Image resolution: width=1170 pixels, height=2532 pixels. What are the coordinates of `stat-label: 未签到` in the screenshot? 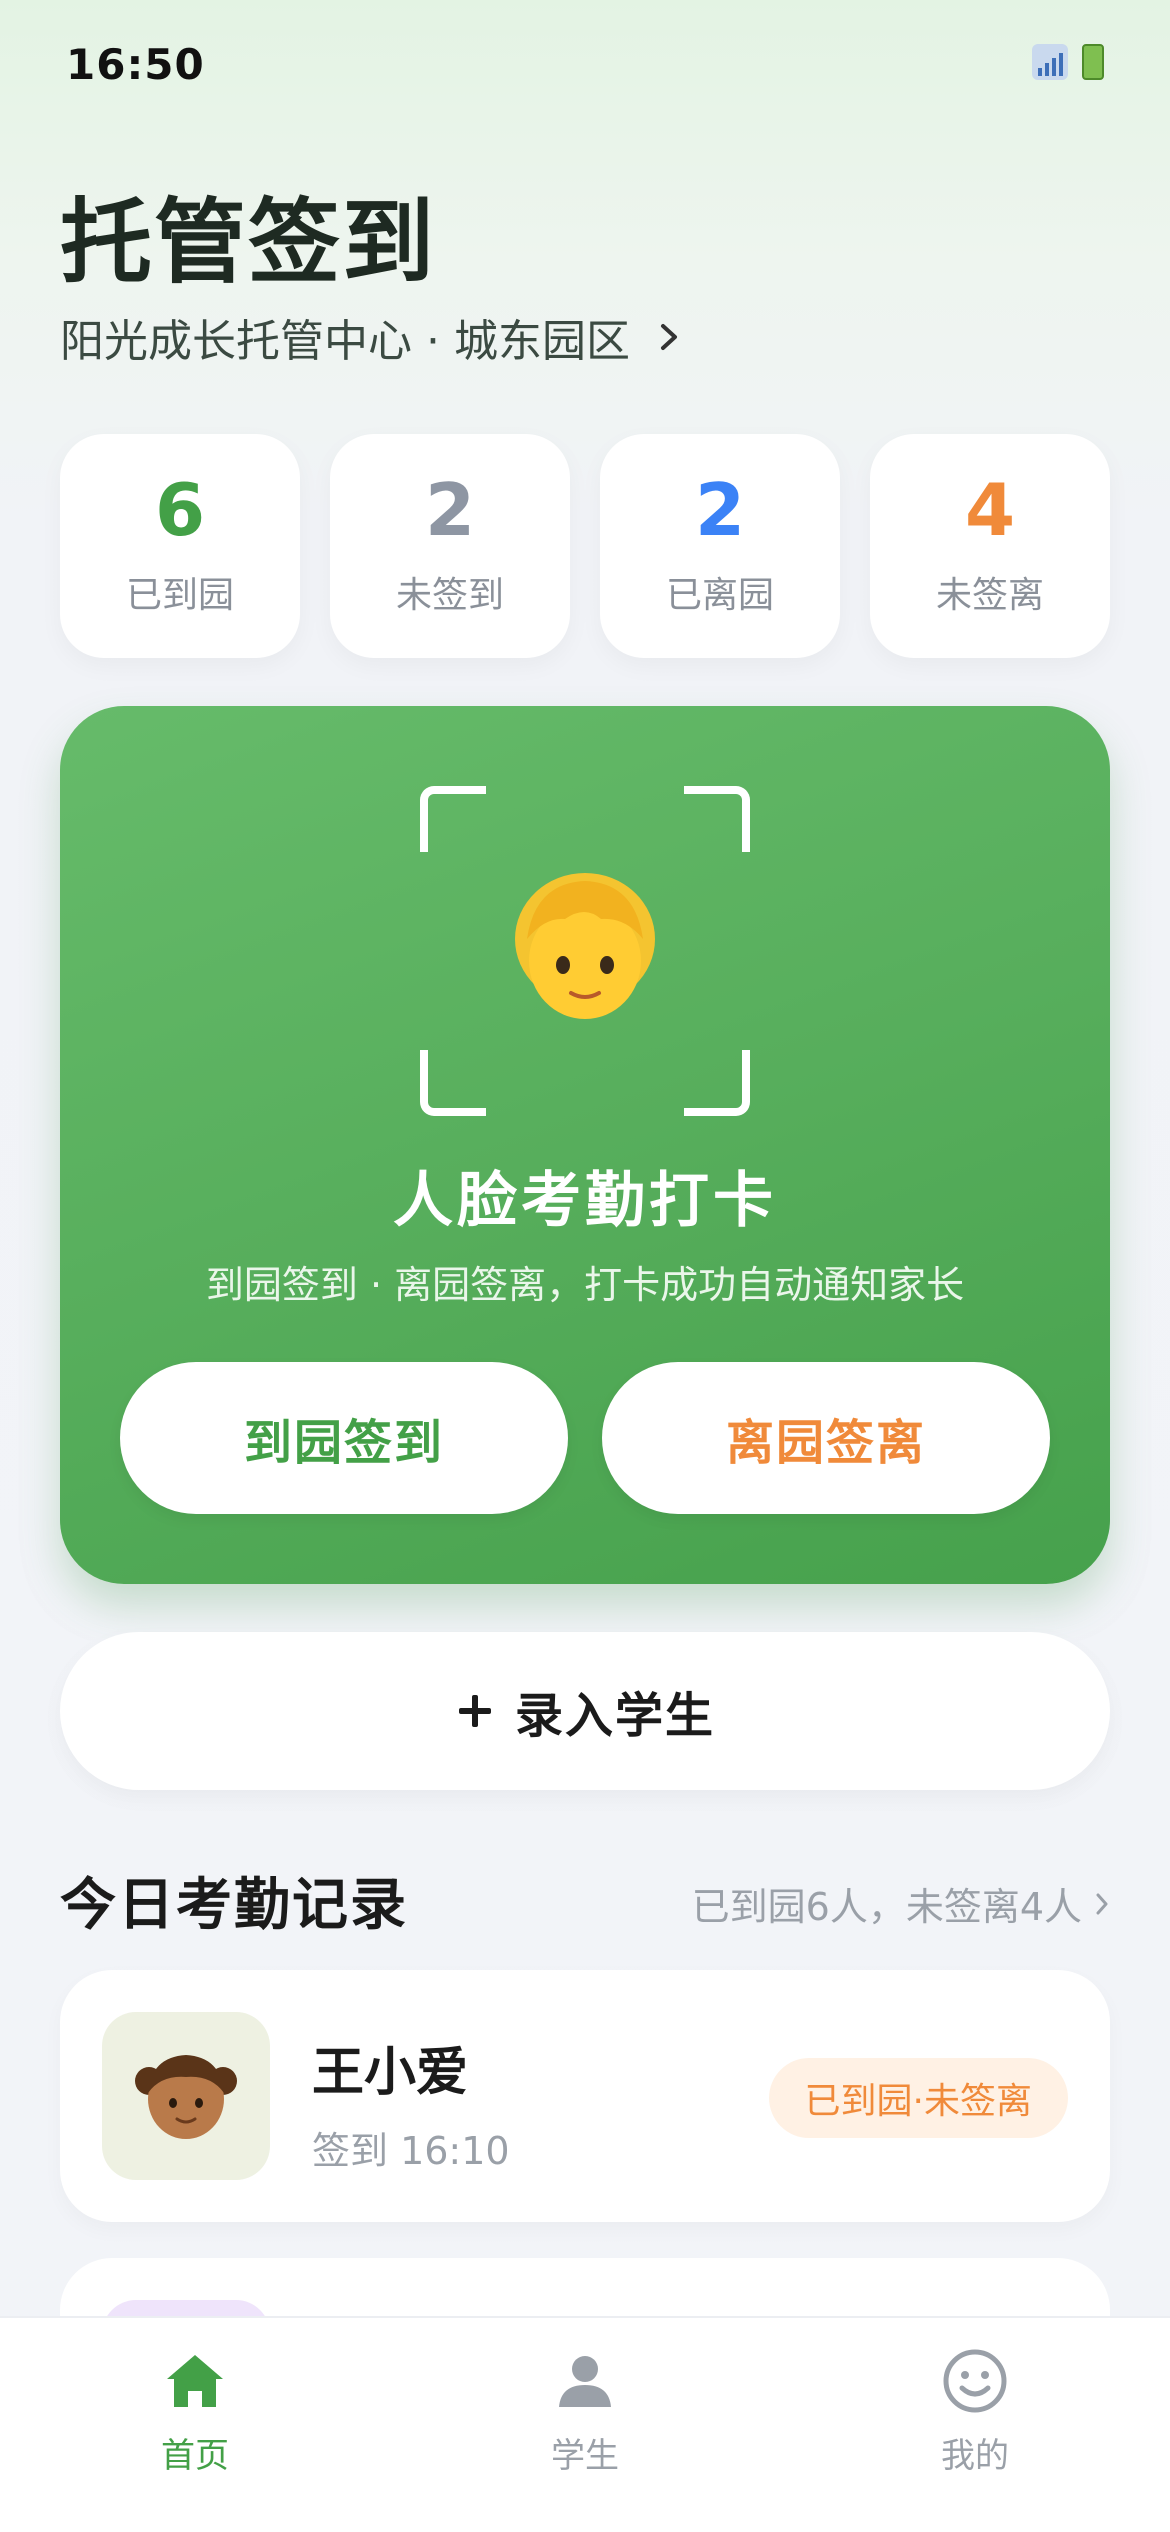 It's located at (449, 595).